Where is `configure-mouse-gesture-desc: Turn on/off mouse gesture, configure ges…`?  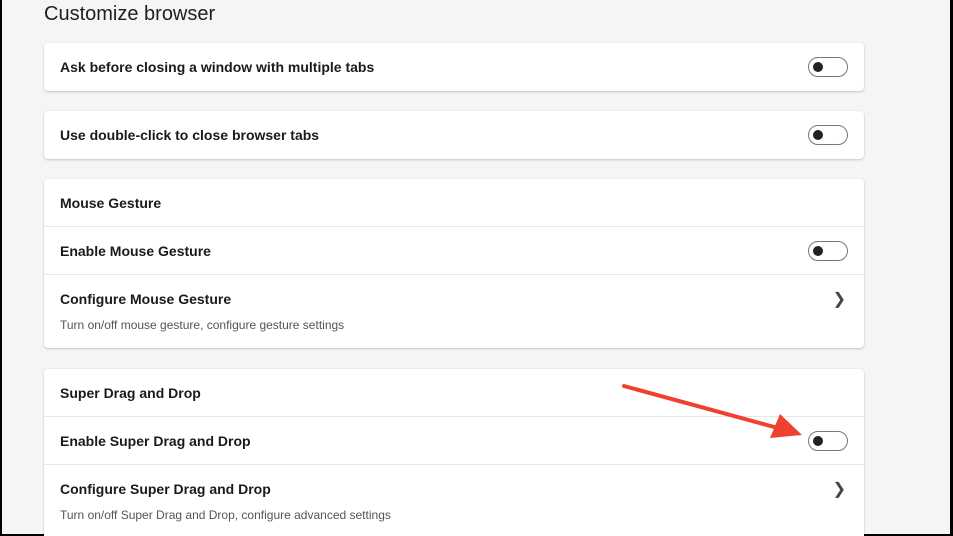
configure-mouse-gesture-desc: Turn on/off mouse gesture, configure ges… is located at coordinates (202, 325).